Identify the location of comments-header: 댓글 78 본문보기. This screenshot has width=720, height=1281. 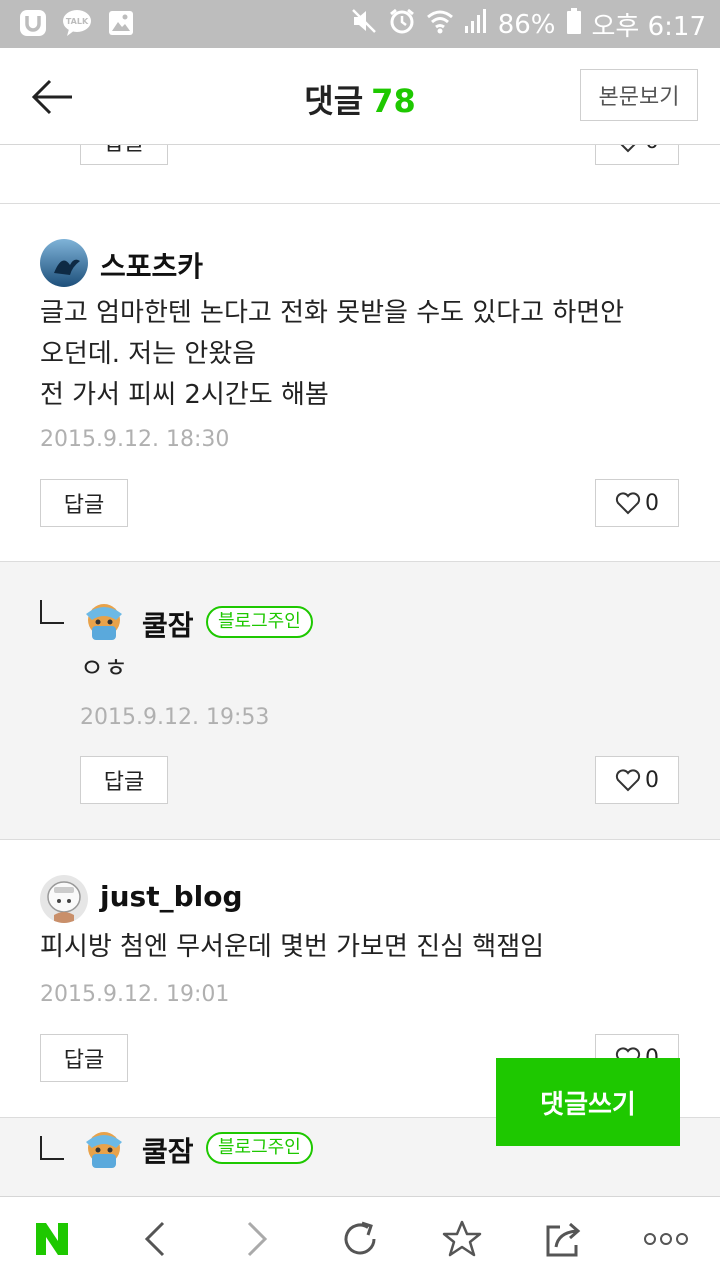
(360, 96).